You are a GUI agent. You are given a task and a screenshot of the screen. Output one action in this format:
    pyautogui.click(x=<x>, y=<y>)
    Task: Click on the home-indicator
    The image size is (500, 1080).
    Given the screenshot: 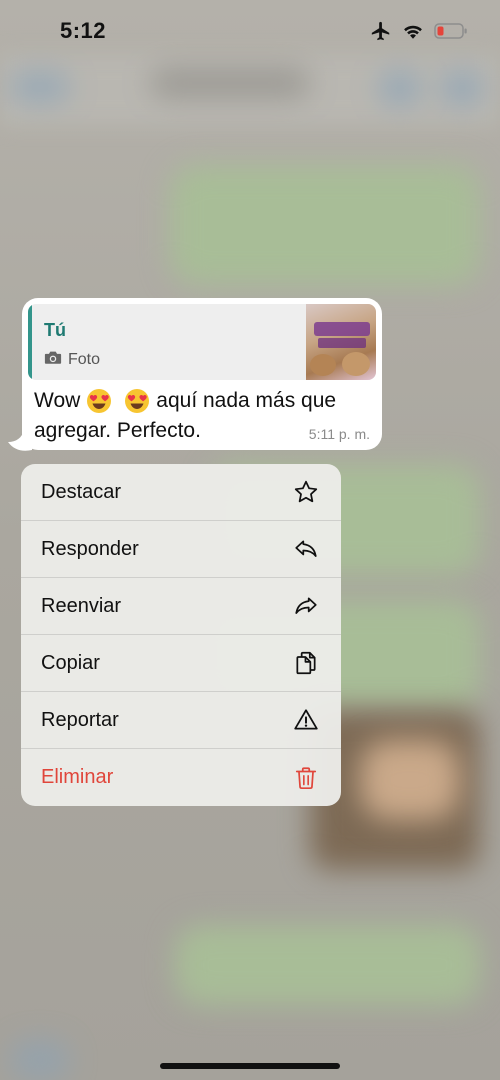 What is the action you would take?
    pyautogui.click(x=250, y=1066)
    